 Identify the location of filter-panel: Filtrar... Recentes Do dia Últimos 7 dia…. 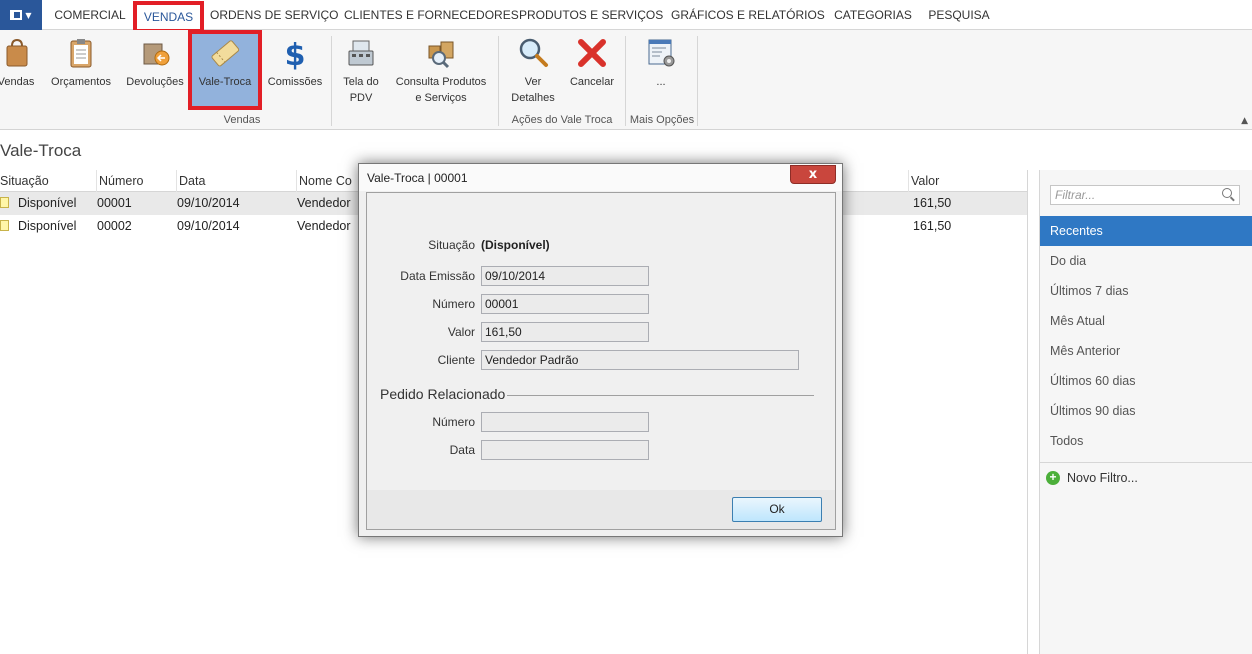
(1145, 412).